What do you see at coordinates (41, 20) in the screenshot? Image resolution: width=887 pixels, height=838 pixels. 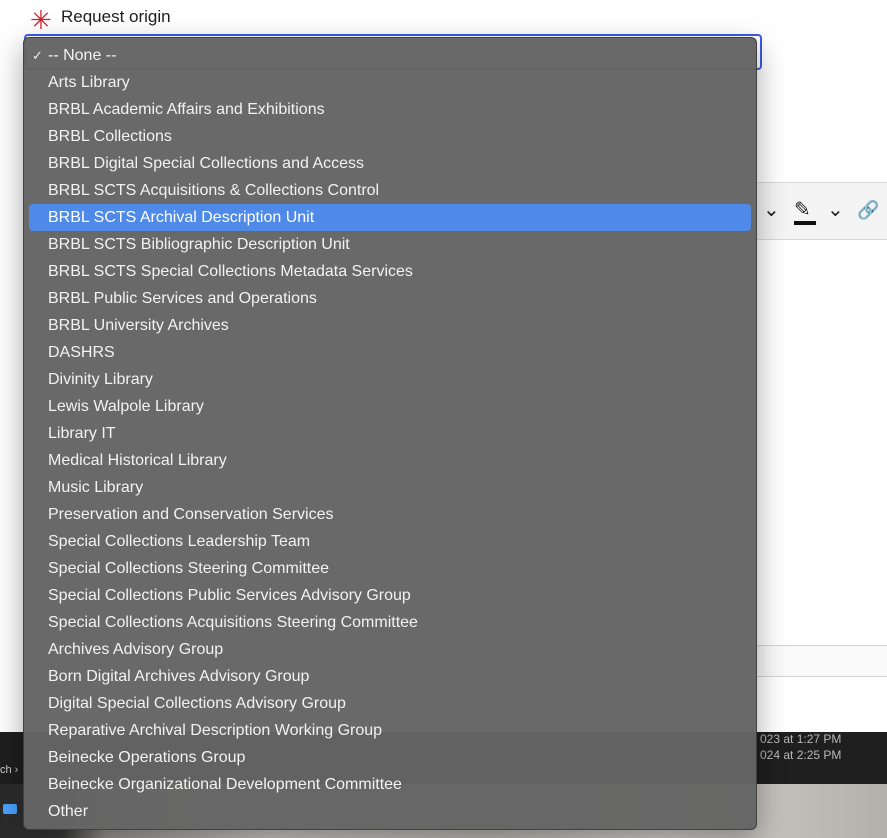 I see `required-asterisk-icon: ✳` at bounding box center [41, 20].